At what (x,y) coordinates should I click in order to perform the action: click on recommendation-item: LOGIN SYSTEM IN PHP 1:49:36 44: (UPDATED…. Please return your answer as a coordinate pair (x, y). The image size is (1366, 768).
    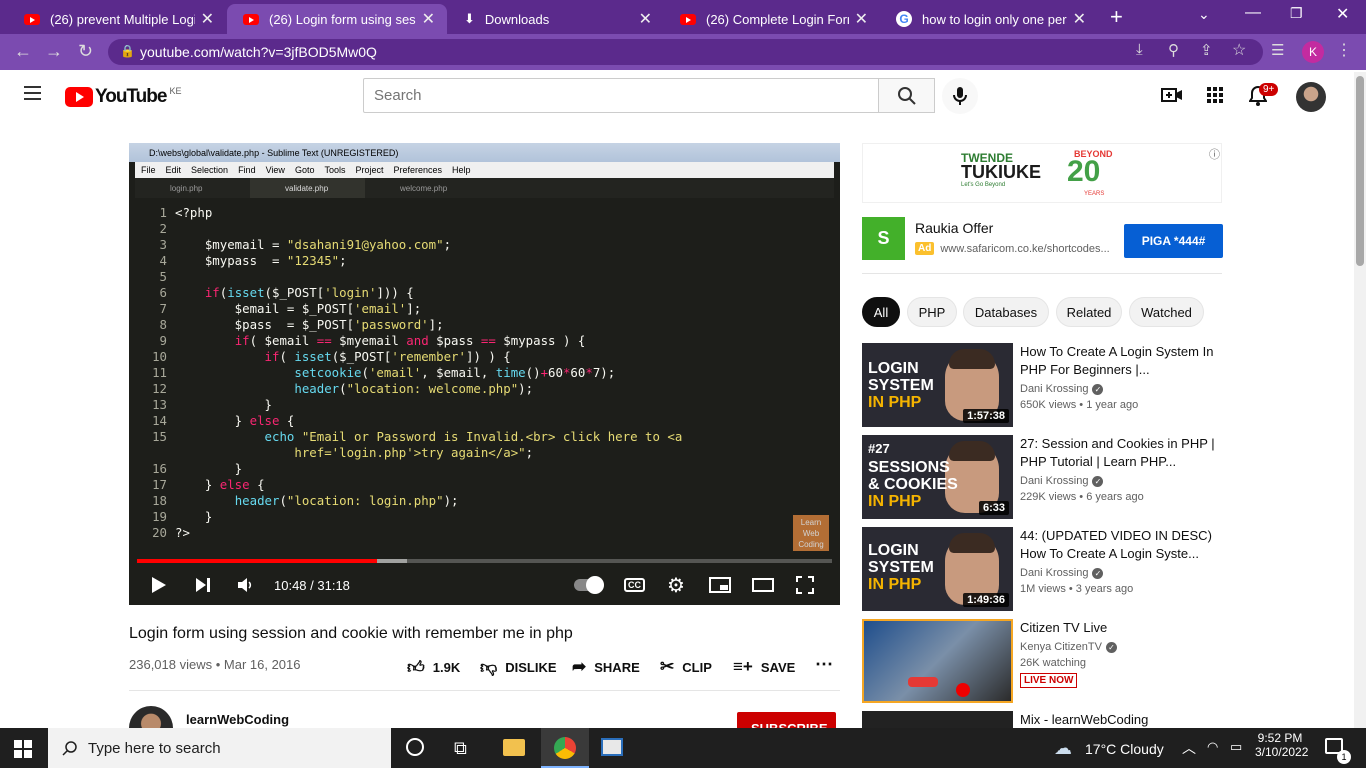
    Looking at the image, I should click on (1042, 569).